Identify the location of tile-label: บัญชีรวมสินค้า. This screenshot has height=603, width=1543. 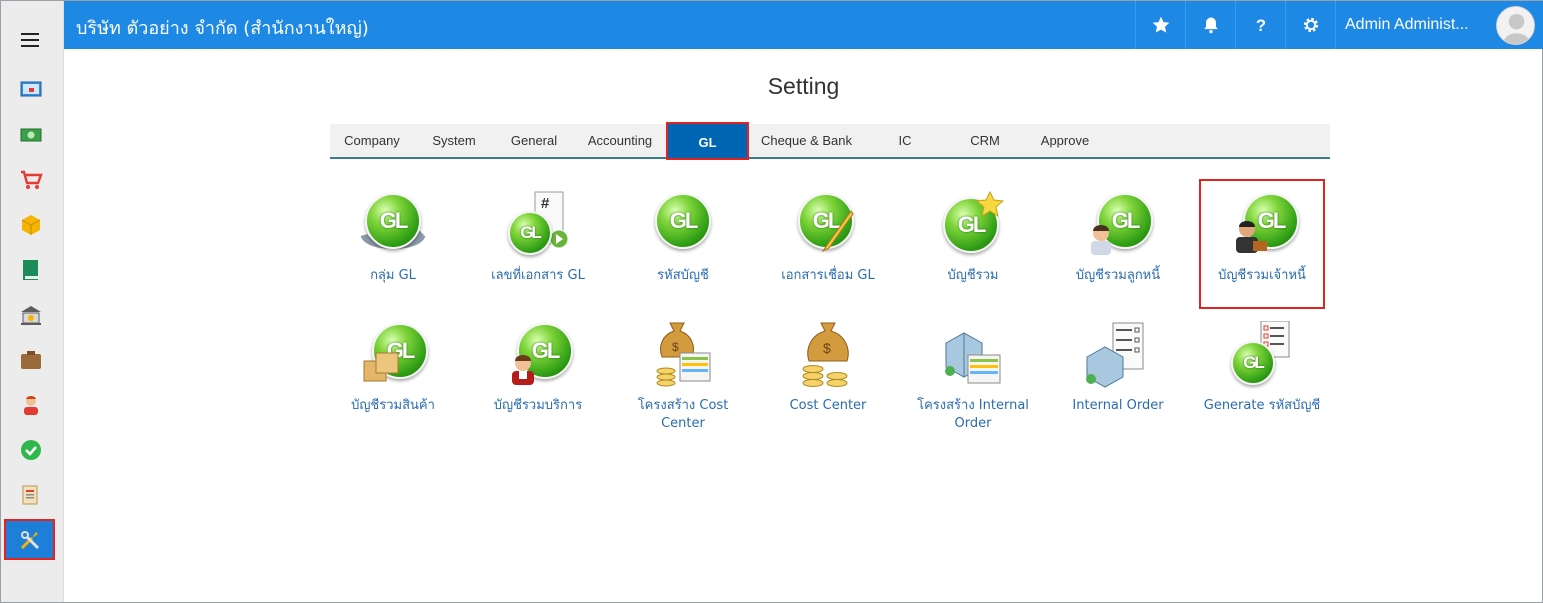
(393, 405).